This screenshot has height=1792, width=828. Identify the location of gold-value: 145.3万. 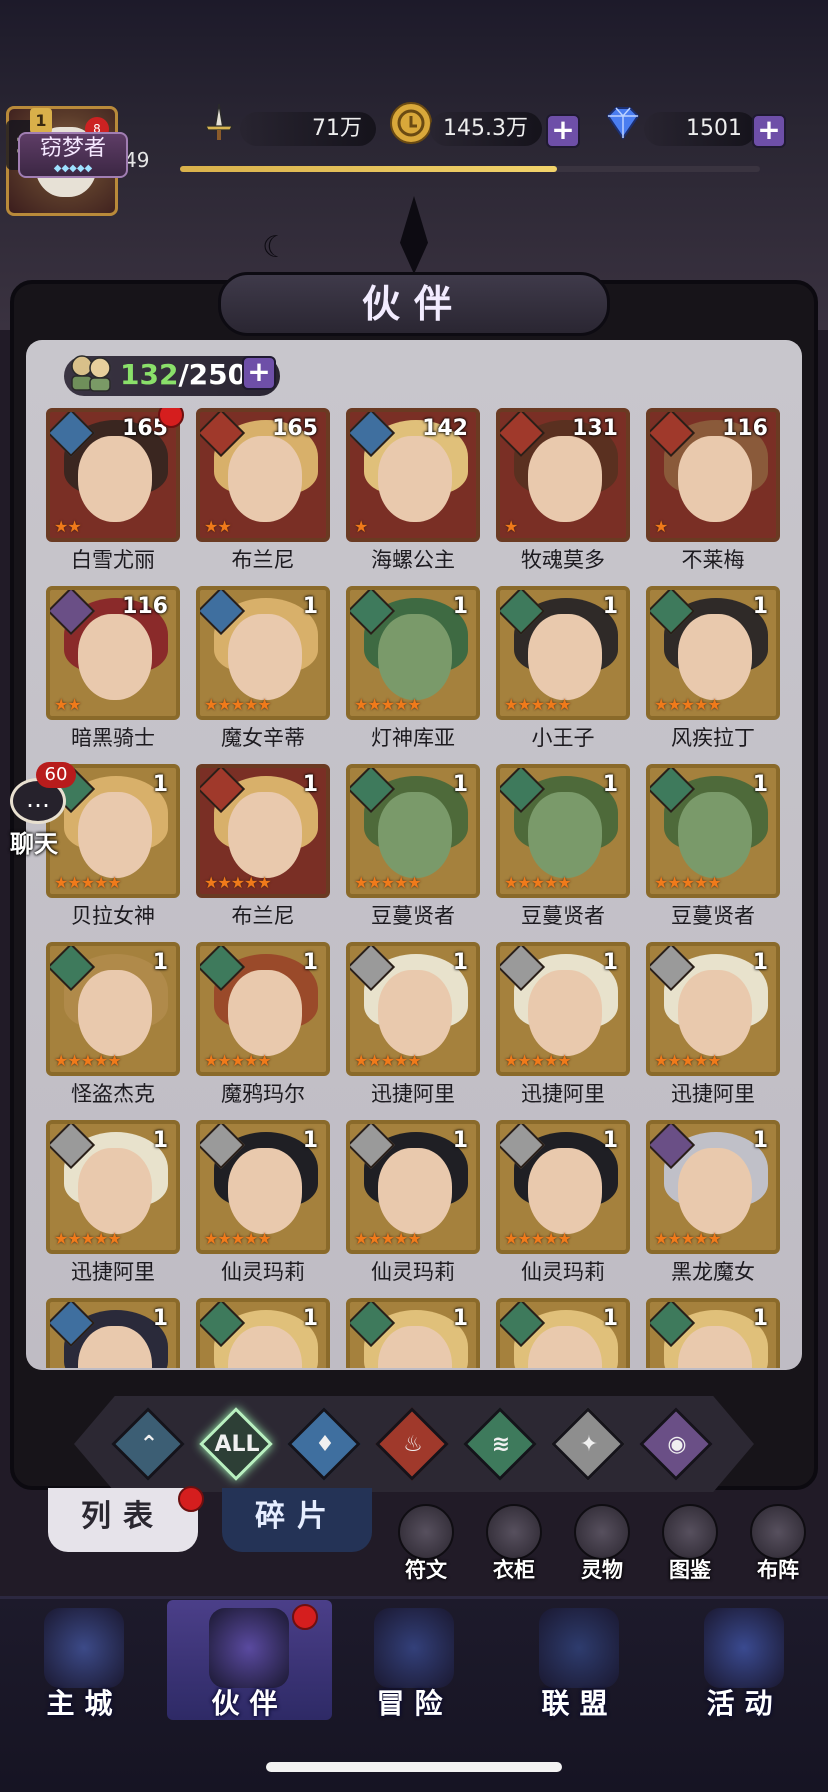
(486, 129).